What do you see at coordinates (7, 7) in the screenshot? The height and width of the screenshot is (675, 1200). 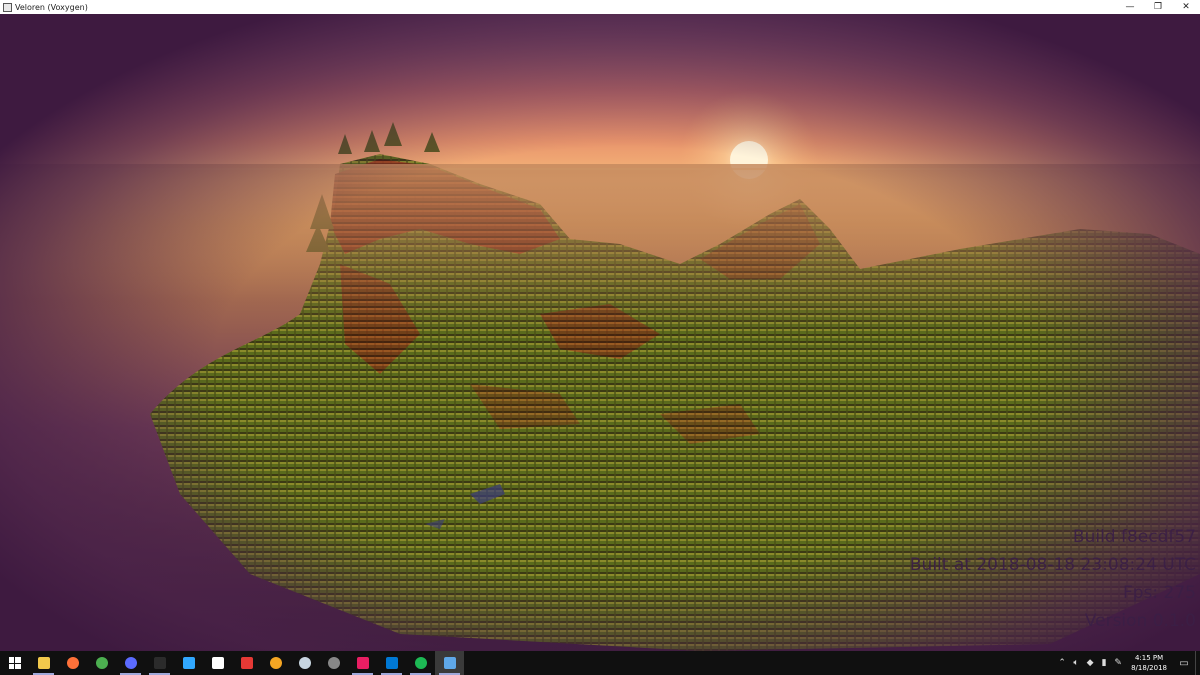 I see `app-icon` at bounding box center [7, 7].